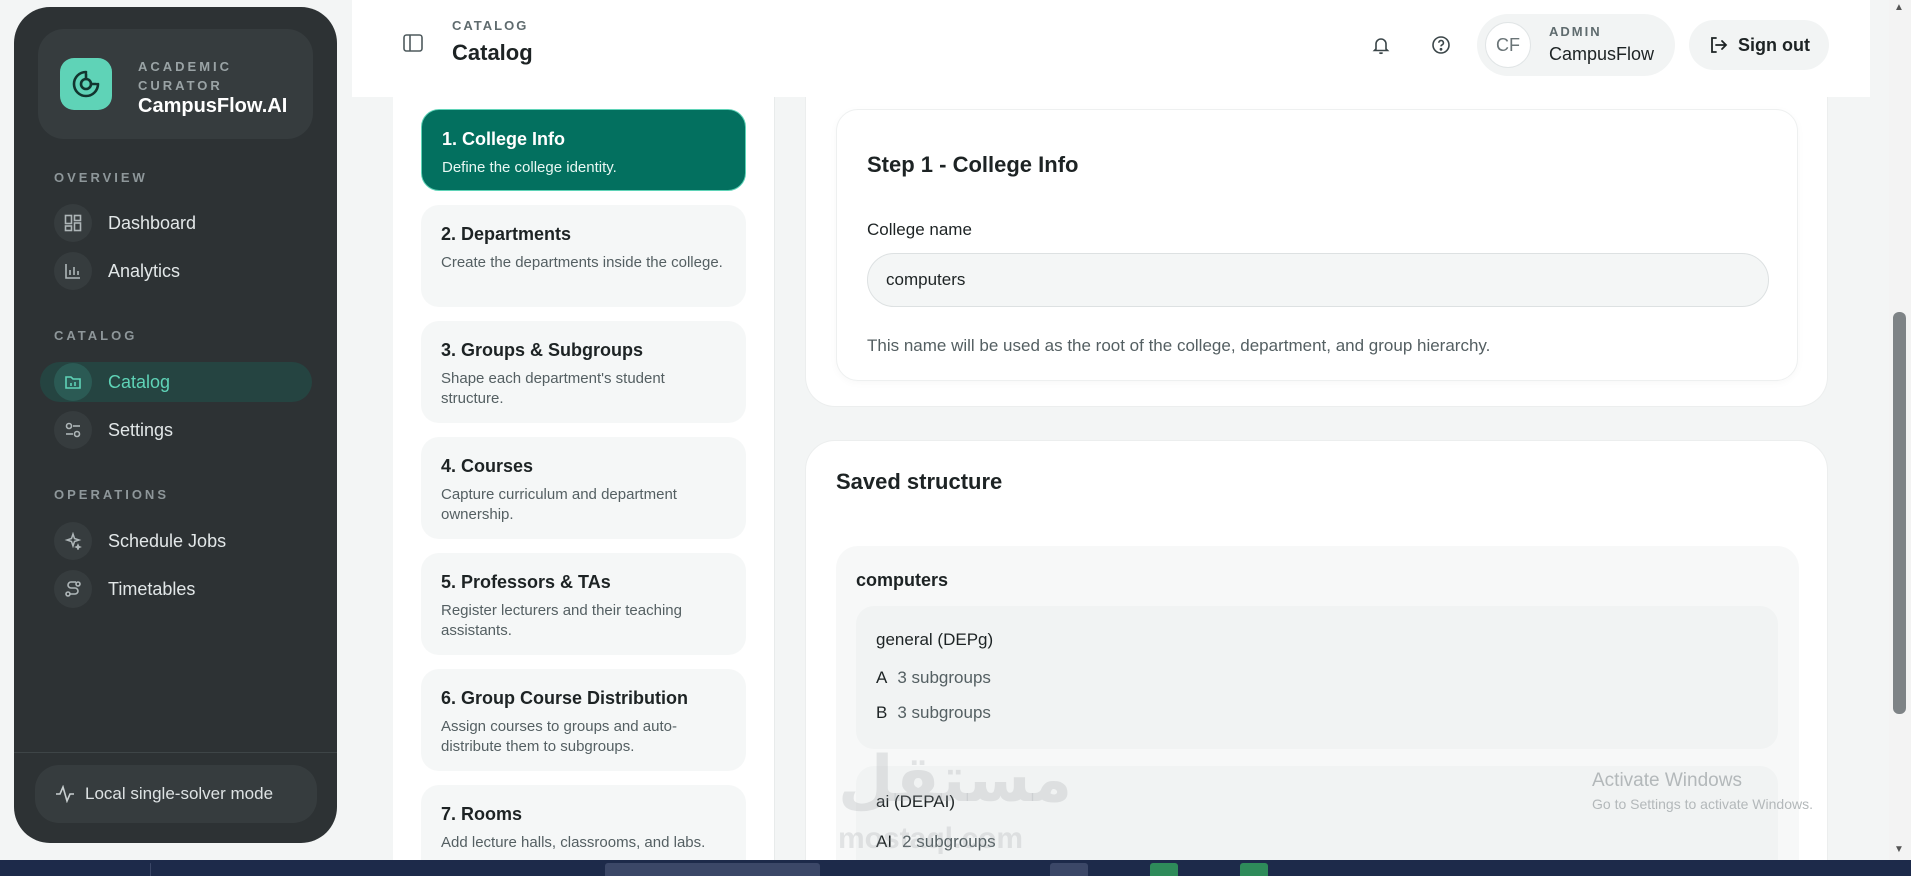  I want to click on sidebar-item-dashboard: Dashboard, so click(176, 223).